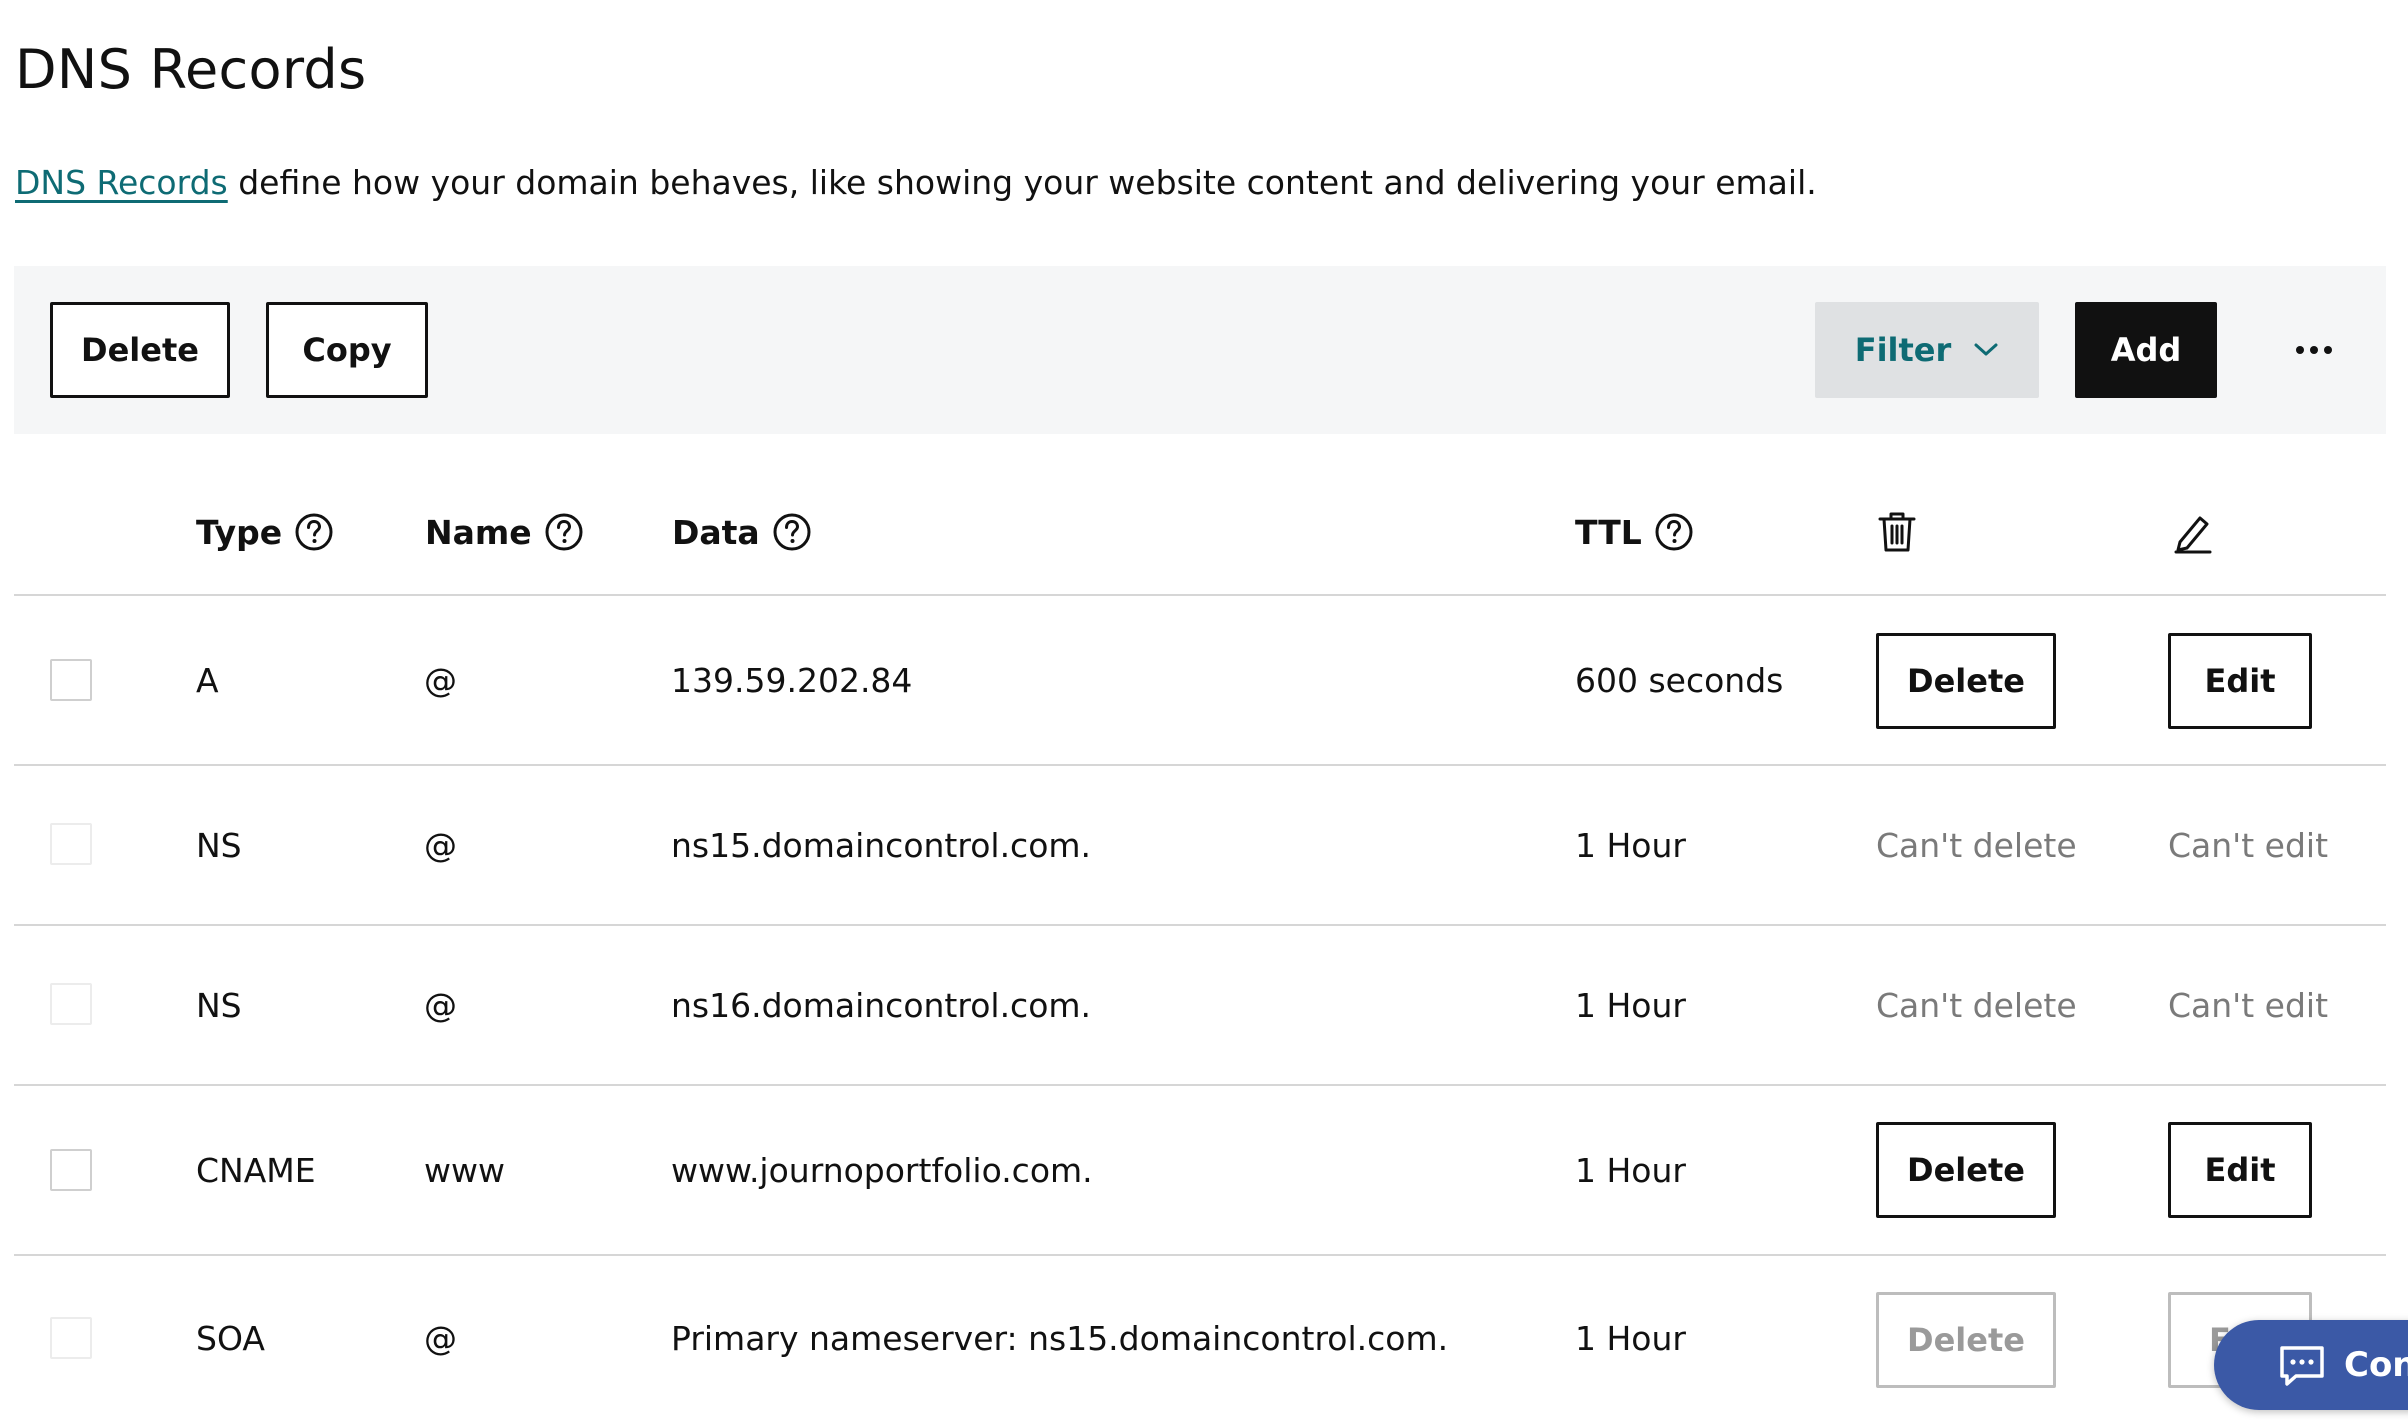 The image size is (2408, 1420). What do you see at coordinates (1966, 1340) in the screenshot?
I see `row-delete-button-disabled: Delete` at bounding box center [1966, 1340].